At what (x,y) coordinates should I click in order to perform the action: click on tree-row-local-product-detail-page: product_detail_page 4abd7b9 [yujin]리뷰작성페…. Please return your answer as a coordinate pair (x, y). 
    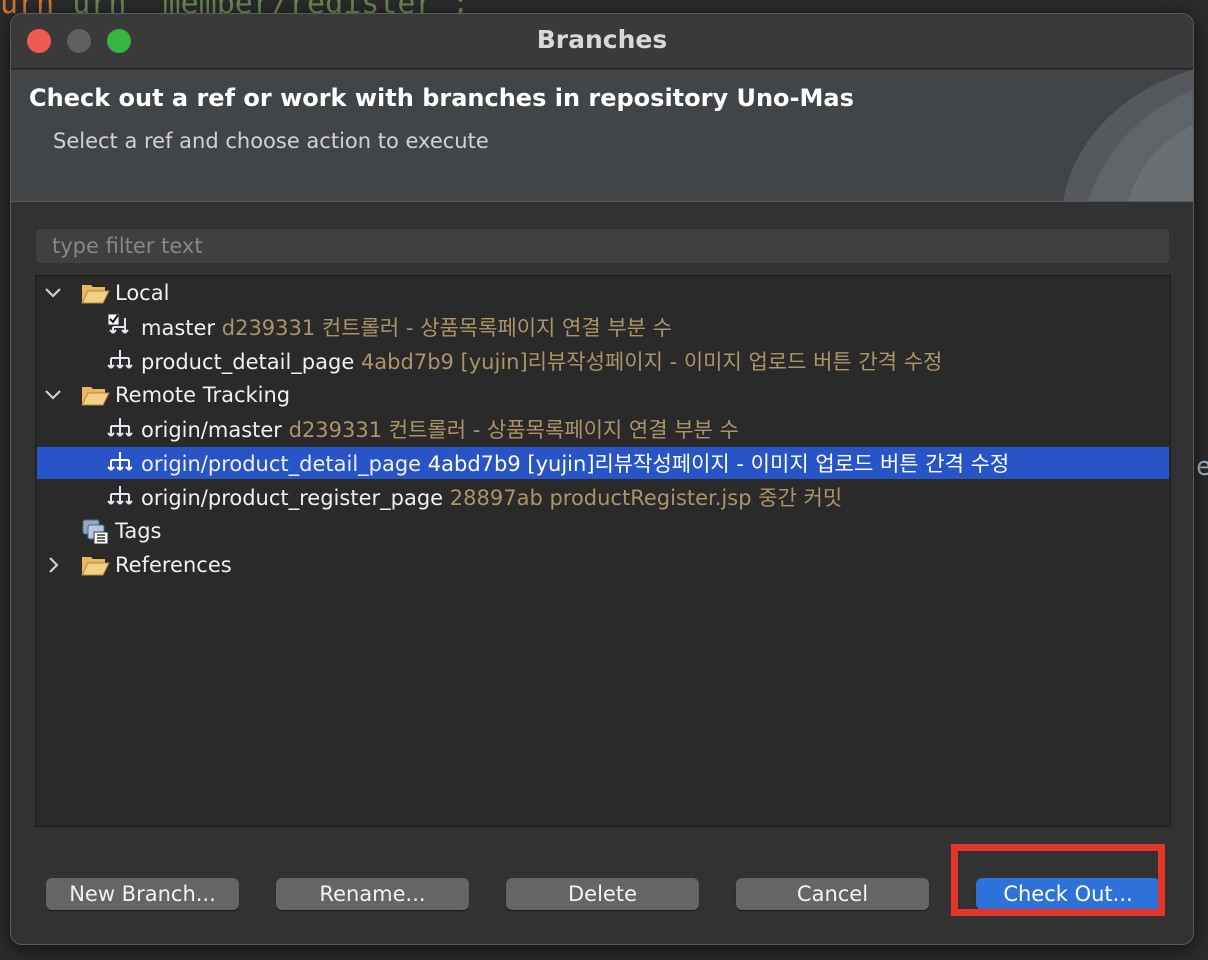
    Looking at the image, I should click on (603, 361).